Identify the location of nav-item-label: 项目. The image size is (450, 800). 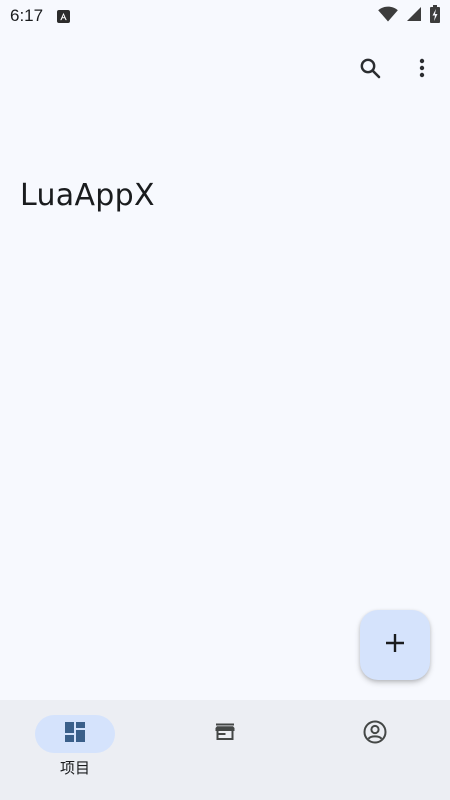
(74, 768).